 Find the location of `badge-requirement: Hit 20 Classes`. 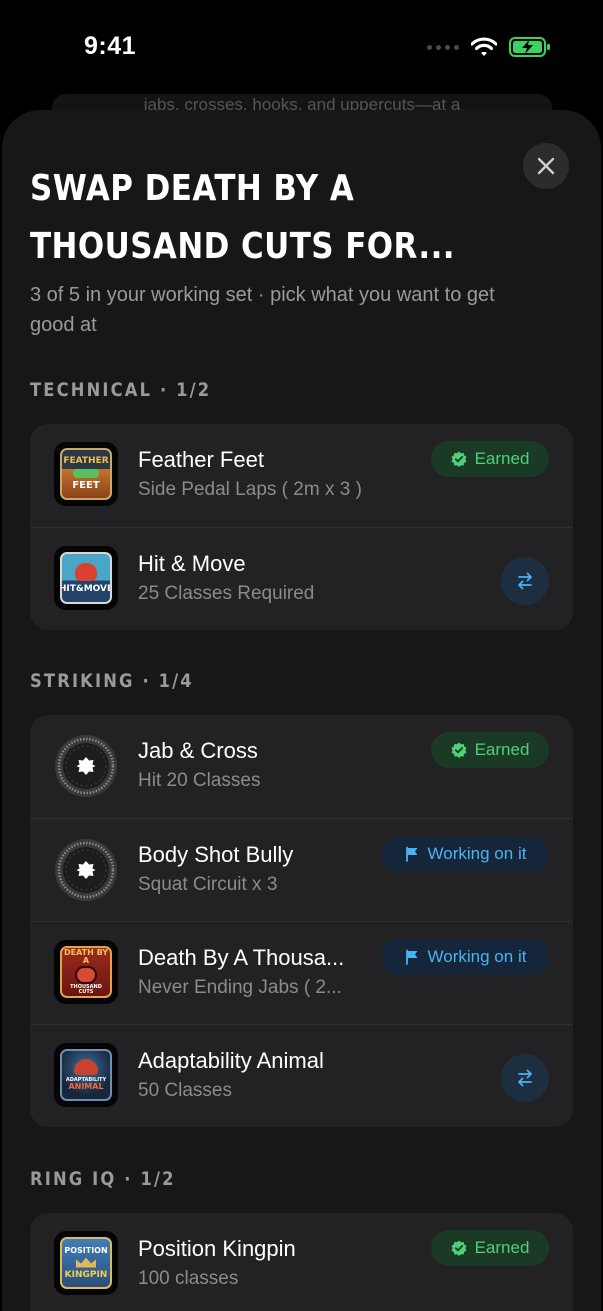

badge-requirement: Hit 20 Classes is located at coordinates (199, 780).